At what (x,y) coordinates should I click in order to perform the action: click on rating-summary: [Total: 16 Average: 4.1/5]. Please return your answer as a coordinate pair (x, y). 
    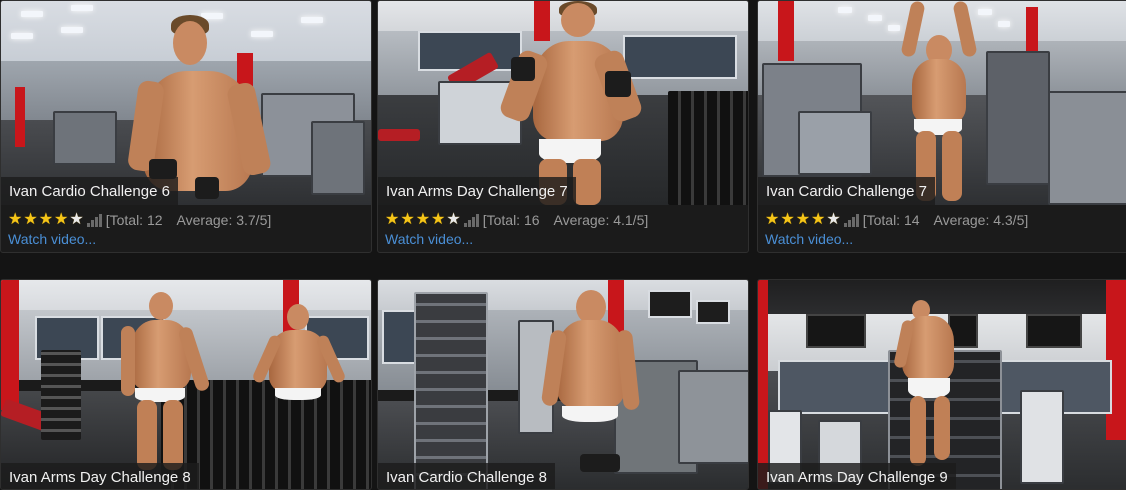
    Looking at the image, I should click on (566, 220).